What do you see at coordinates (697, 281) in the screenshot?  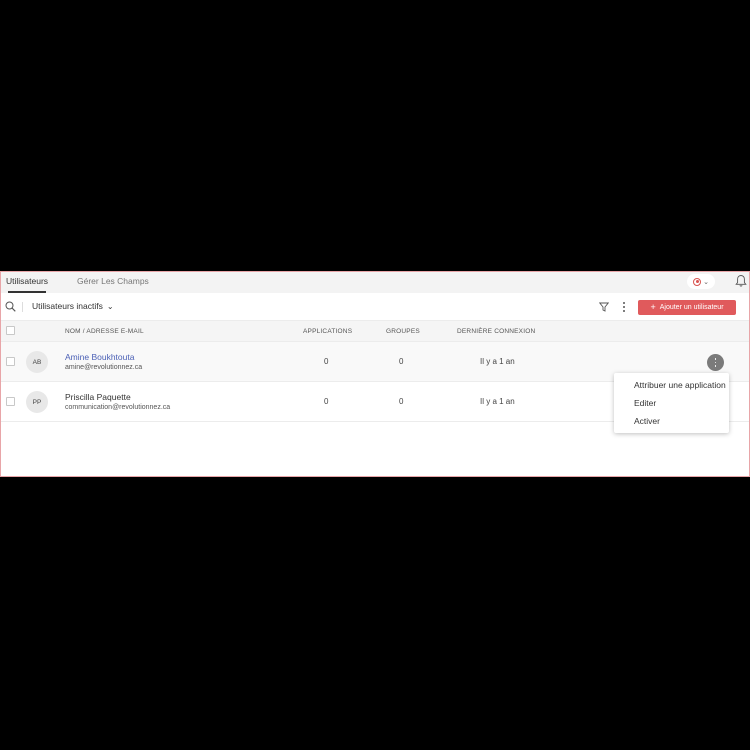 I see `record-icon` at bounding box center [697, 281].